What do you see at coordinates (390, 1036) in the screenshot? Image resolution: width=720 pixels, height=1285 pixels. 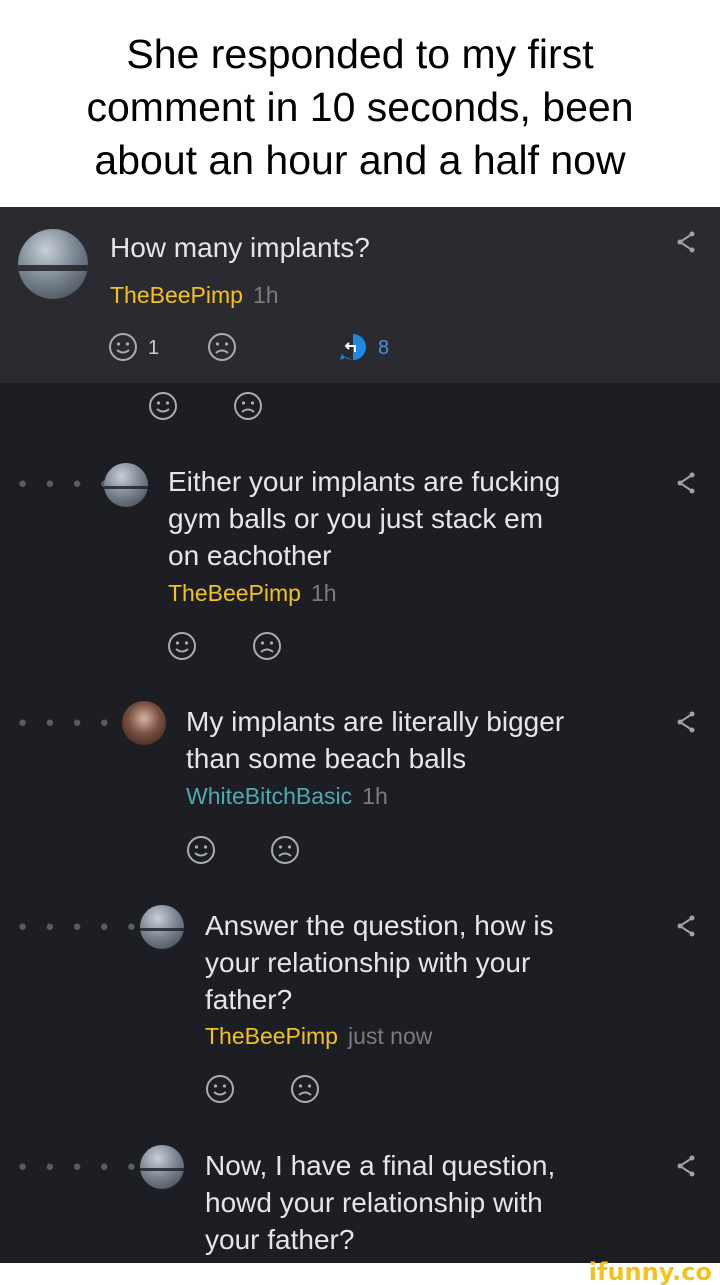 I see `timestamp: just now` at bounding box center [390, 1036].